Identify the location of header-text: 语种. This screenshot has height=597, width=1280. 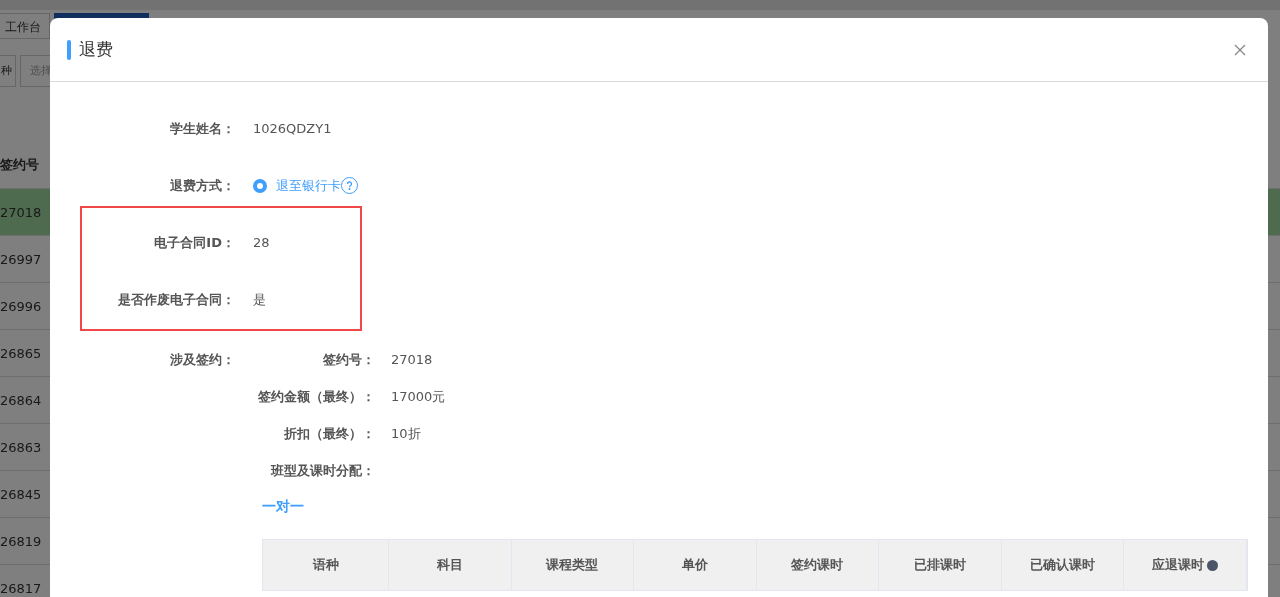
(325, 565).